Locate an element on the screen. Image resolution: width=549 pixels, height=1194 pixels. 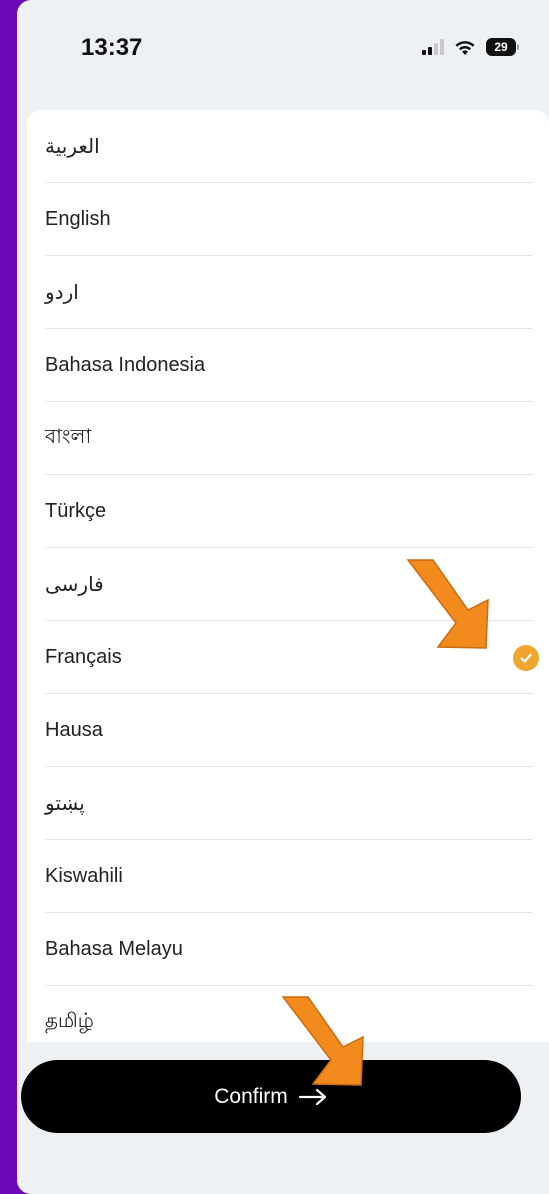
language-item-bahasa-indonesia: Bahasa Indonesia is located at coordinates (288, 365).